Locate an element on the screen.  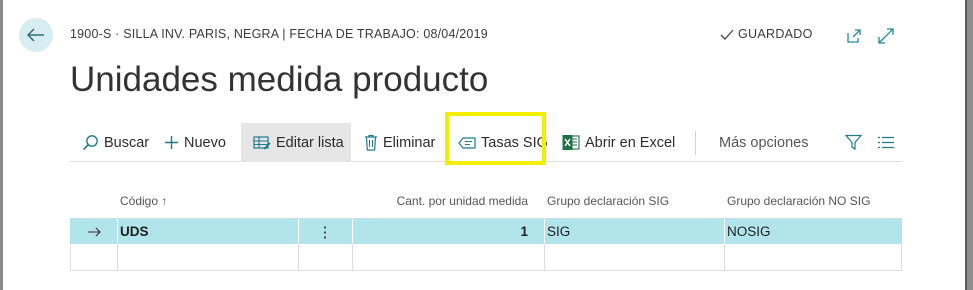
saved-status-label: GUARDADO is located at coordinates (775, 34).